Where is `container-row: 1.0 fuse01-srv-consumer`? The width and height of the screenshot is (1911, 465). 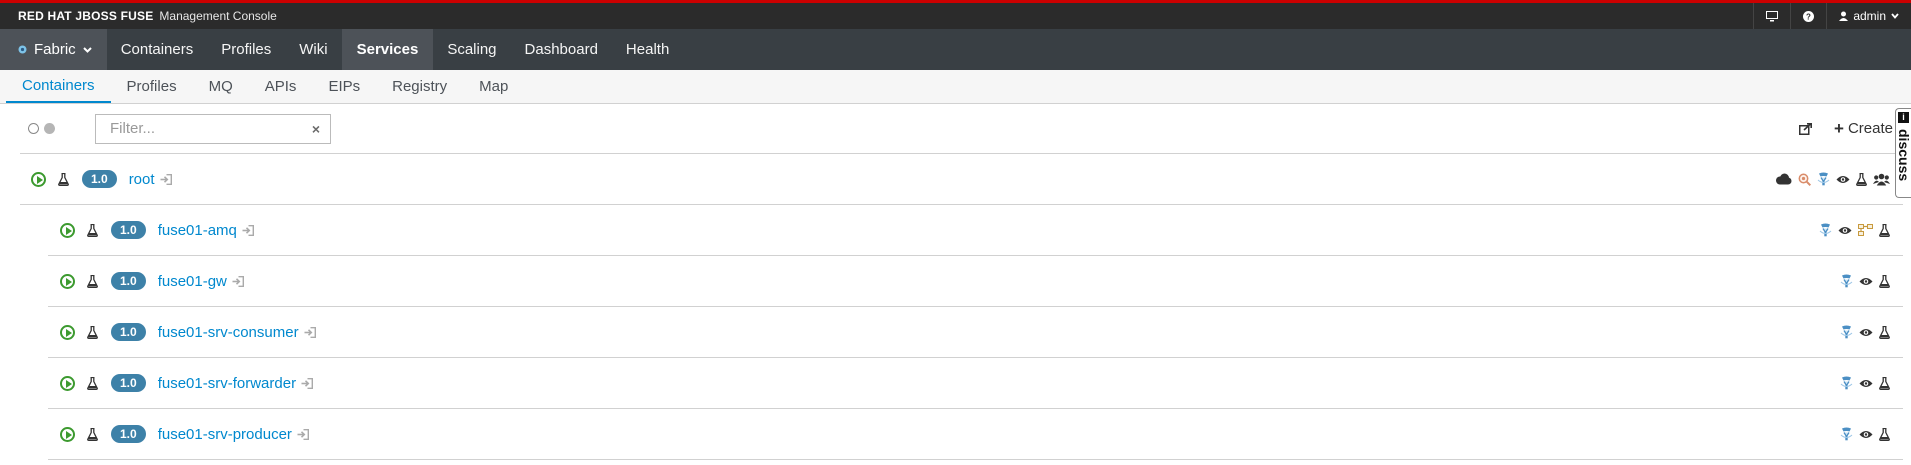 container-row: 1.0 fuse01-srv-consumer is located at coordinates (975, 332).